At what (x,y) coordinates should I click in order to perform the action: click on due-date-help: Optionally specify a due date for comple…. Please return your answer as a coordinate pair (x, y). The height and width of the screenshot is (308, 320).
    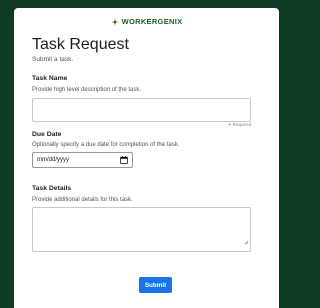
    Looking at the image, I should click on (106, 145).